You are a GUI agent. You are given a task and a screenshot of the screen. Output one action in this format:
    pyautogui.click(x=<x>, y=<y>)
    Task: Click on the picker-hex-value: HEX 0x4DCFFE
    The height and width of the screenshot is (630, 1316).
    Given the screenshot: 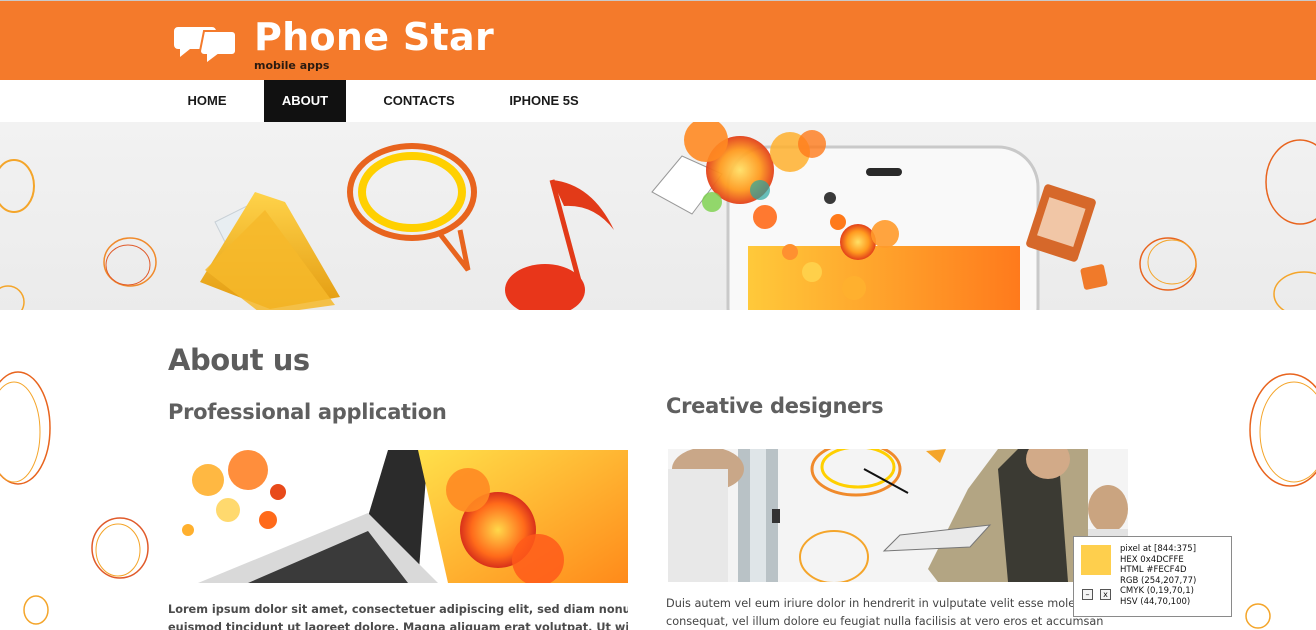 What is the action you would take?
    pyautogui.click(x=1152, y=559)
    